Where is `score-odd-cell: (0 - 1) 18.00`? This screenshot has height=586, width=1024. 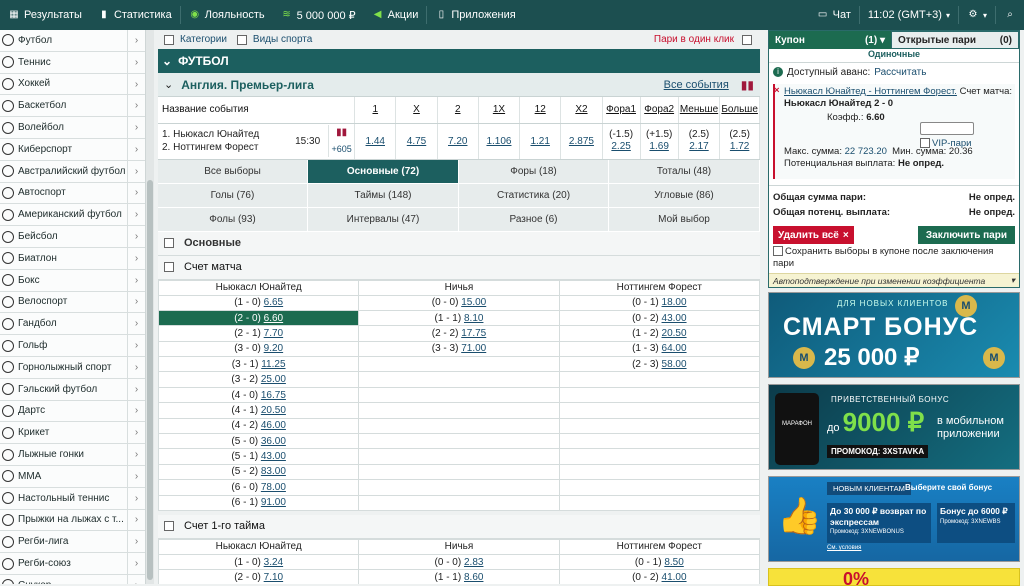 score-odd-cell: (0 - 1) 18.00 is located at coordinates (659, 302).